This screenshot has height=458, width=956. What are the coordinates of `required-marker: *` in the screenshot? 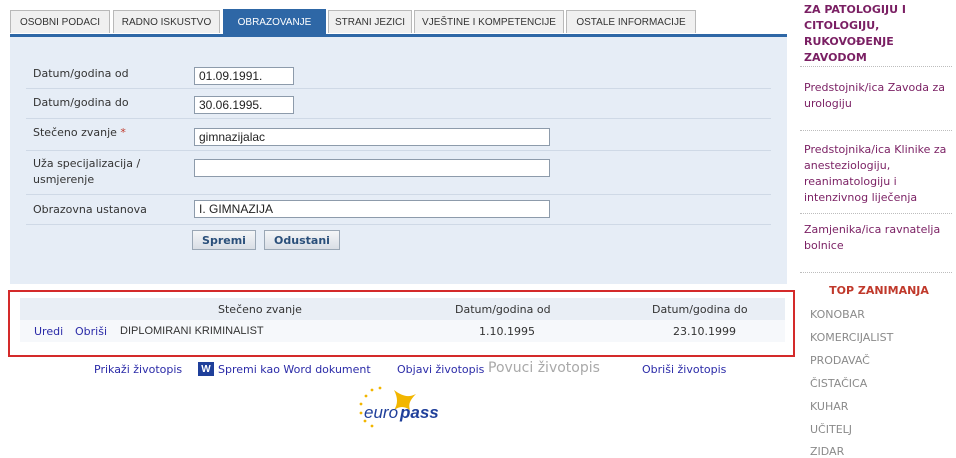 It's located at (123, 132).